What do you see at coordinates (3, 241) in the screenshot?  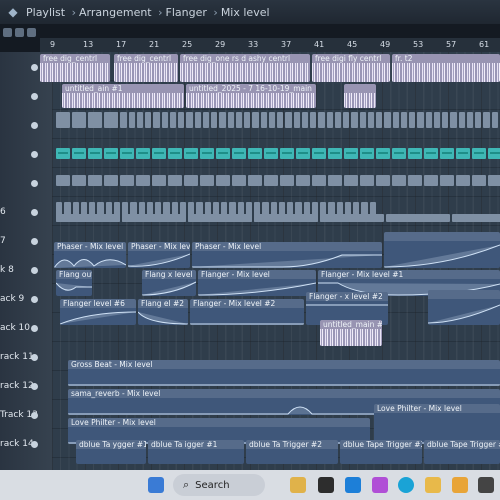 I see `track-label: 7` at bounding box center [3, 241].